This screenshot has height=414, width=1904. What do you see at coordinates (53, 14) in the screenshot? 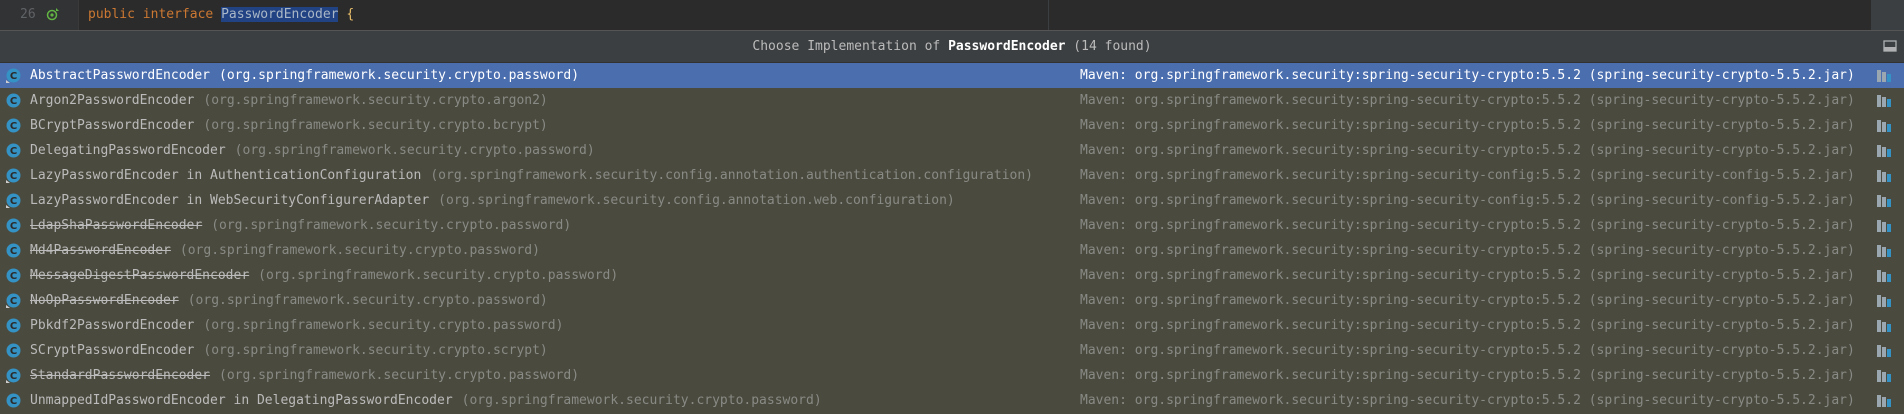
I see `implementation-gutter-icon` at bounding box center [53, 14].